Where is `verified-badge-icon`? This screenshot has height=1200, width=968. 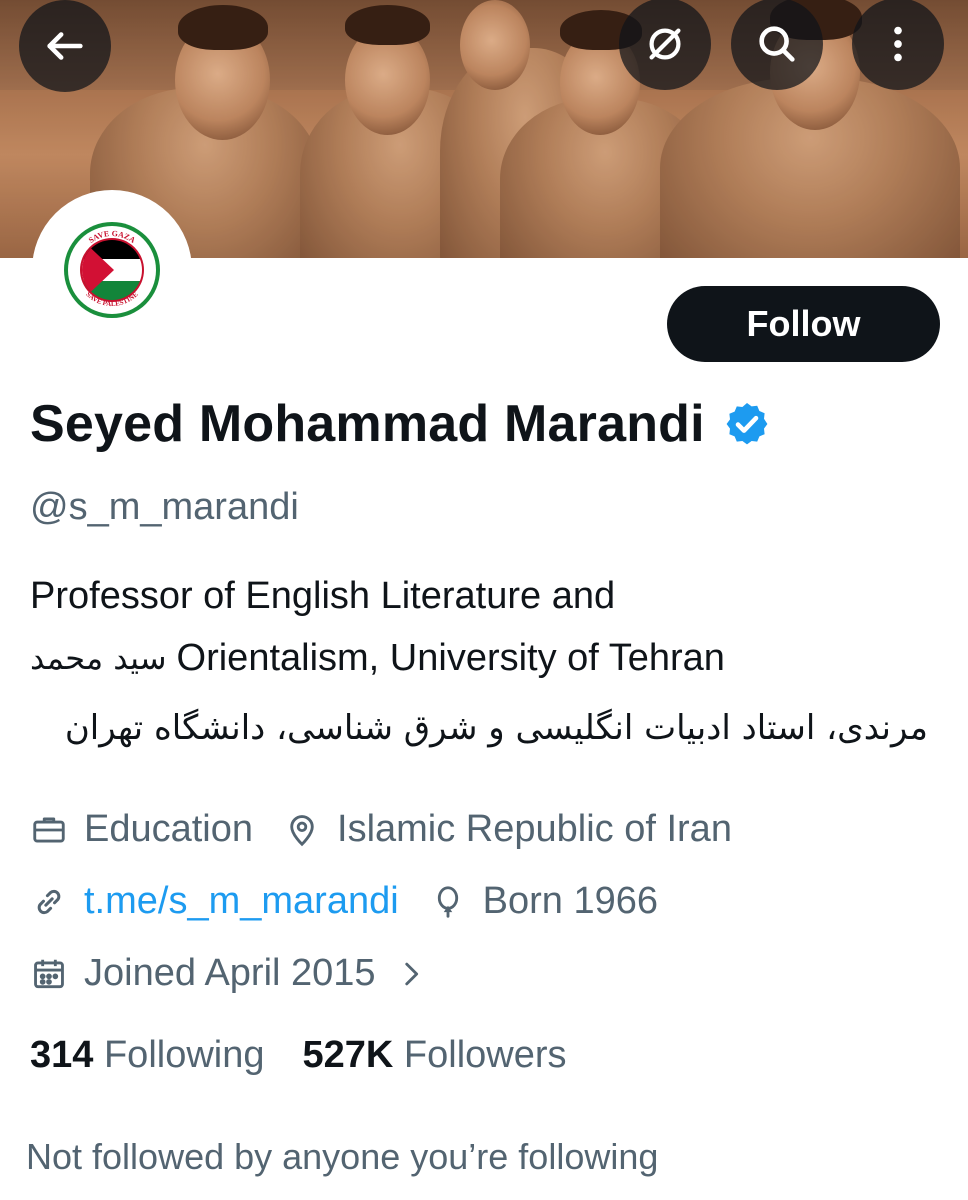
verified-badge-icon is located at coordinates (747, 424).